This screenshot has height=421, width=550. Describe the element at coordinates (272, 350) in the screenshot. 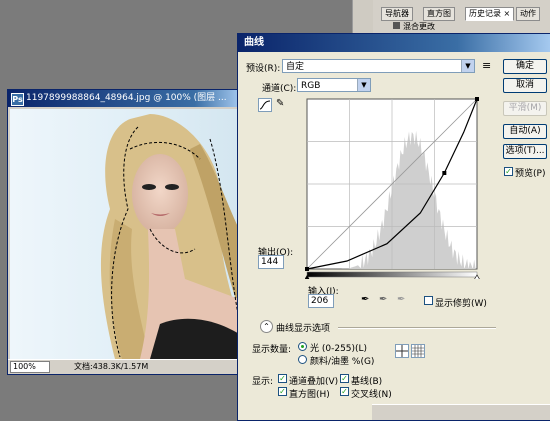

I see `show-amount-label: 显示数量:` at that location.